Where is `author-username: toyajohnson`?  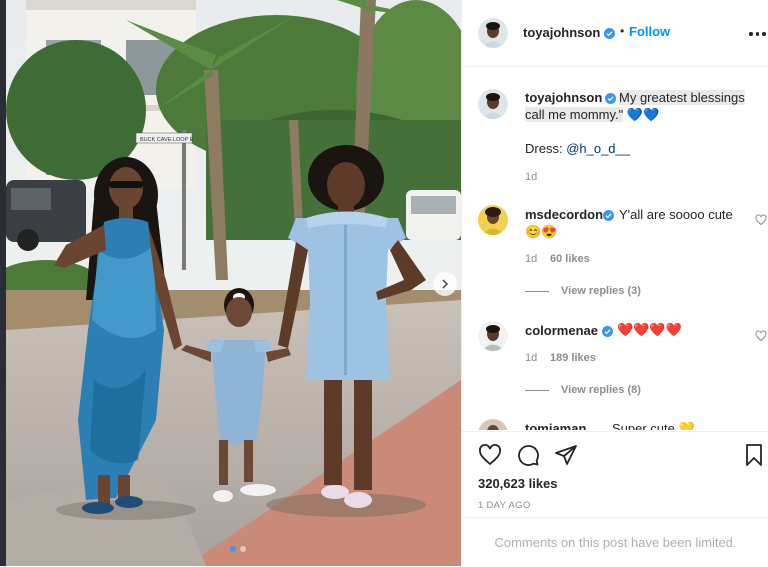
author-username: toyajohnson is located at coordinates (561, 32).